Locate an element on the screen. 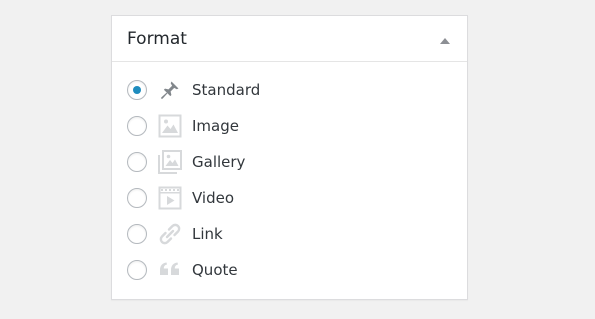  format-option-link: Link is located at coordinates (287, 234).